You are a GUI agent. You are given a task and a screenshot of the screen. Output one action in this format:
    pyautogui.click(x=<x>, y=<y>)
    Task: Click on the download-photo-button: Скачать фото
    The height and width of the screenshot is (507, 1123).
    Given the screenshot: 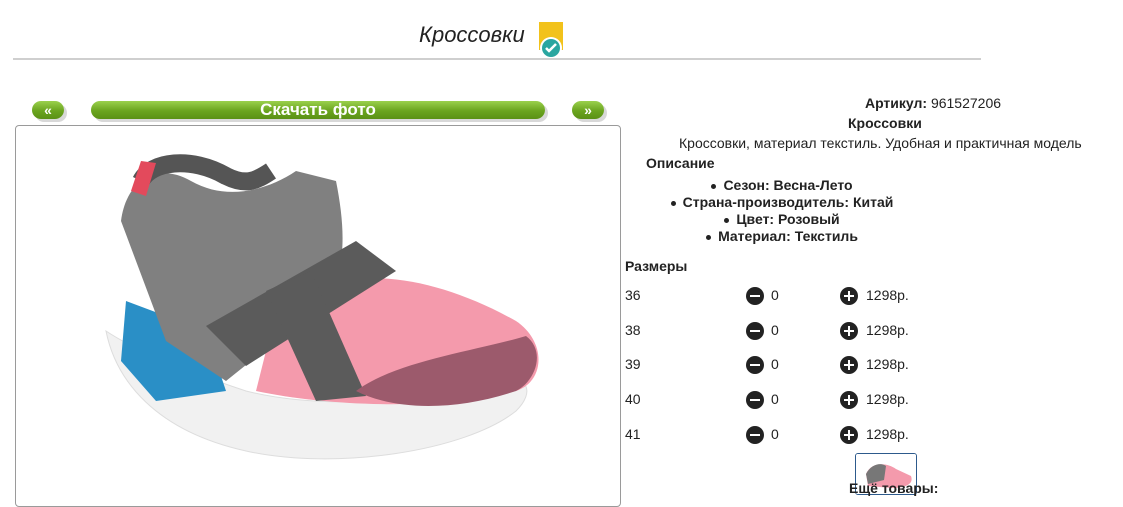 What is the action you would take?
    pyautogui.click(x=318, y=110)
    